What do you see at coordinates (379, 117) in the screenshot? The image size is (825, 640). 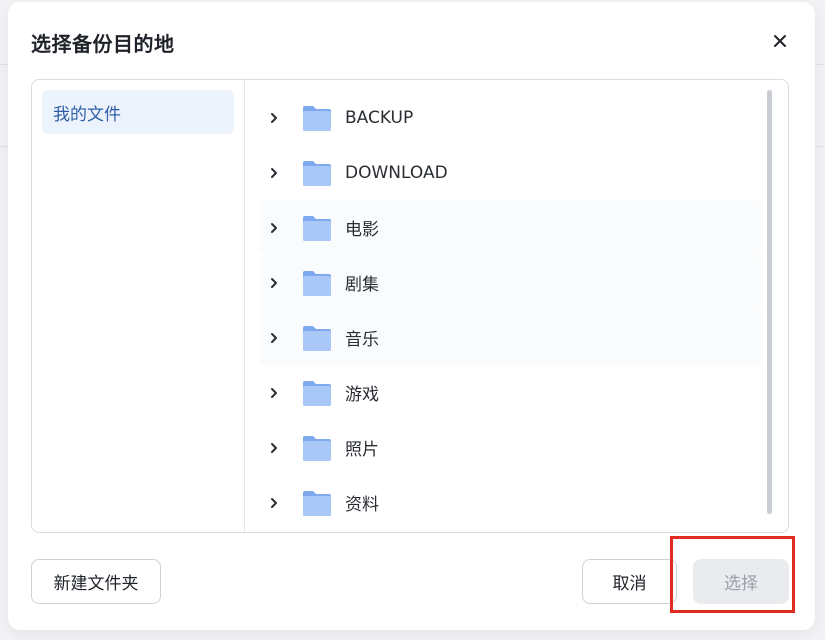 I see `folder-name: BACKUP` at bounding box center [379, 117].